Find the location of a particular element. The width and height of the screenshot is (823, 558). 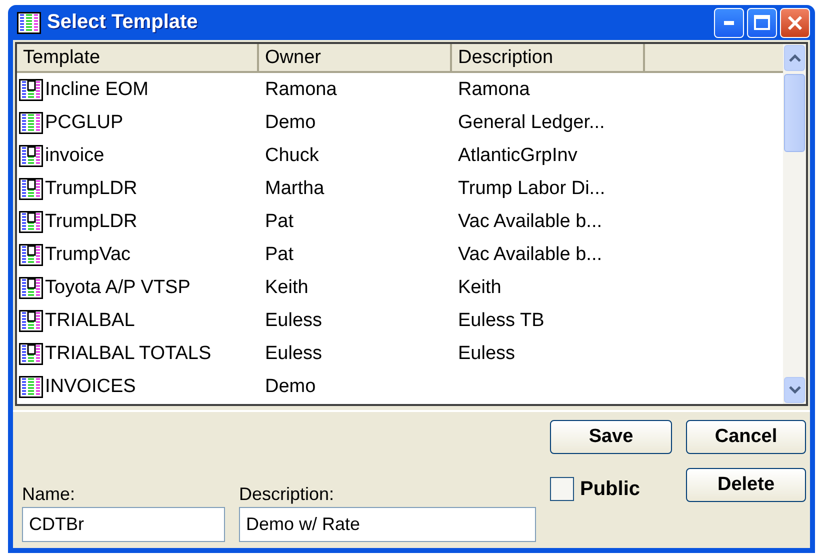

template-cell: TRIALBAL is located at coordinates (90, 321).